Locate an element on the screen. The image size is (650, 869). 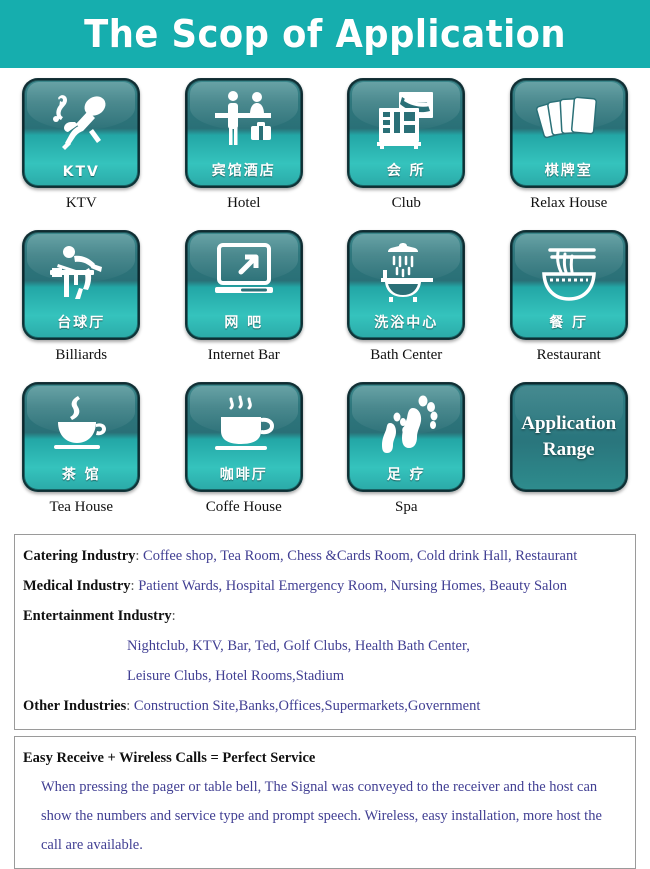
tile-ktv: KTV is located at coordinates (81, 133).